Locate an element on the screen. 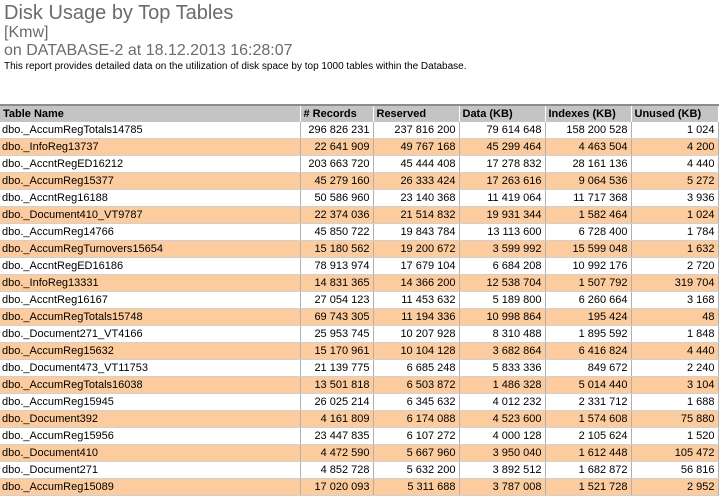 Image resolution: width=720 pixels, height=497 pixels. report-database-name: [Kmw] is located at coordinates (26, 32).